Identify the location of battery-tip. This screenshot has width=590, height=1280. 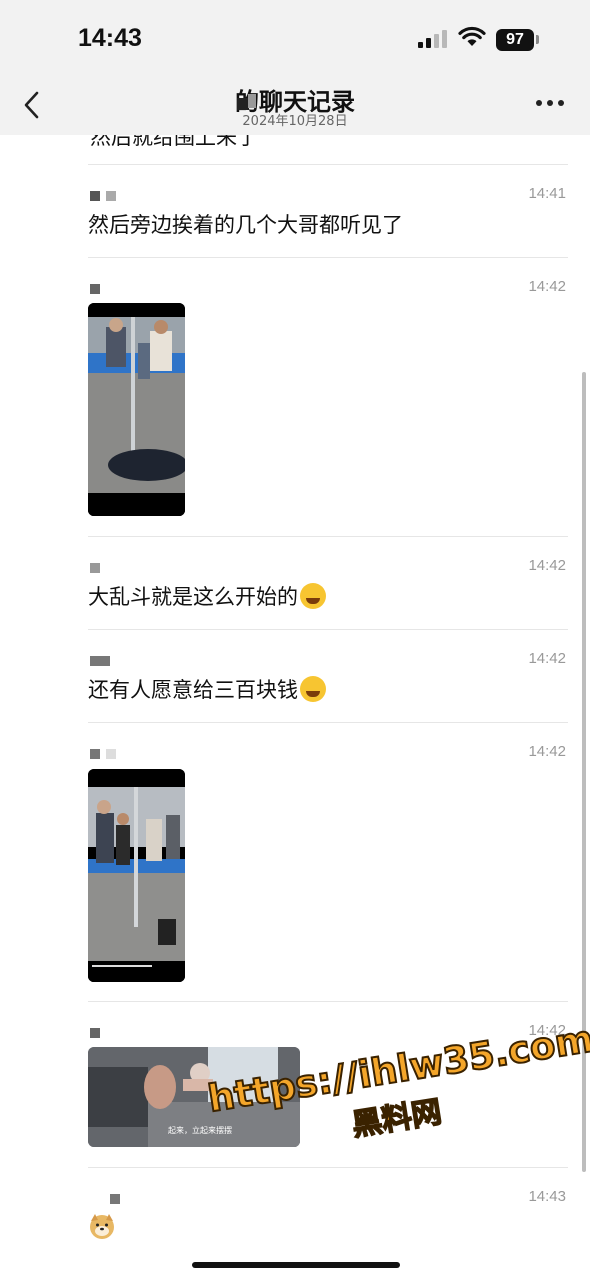
(537, 39).